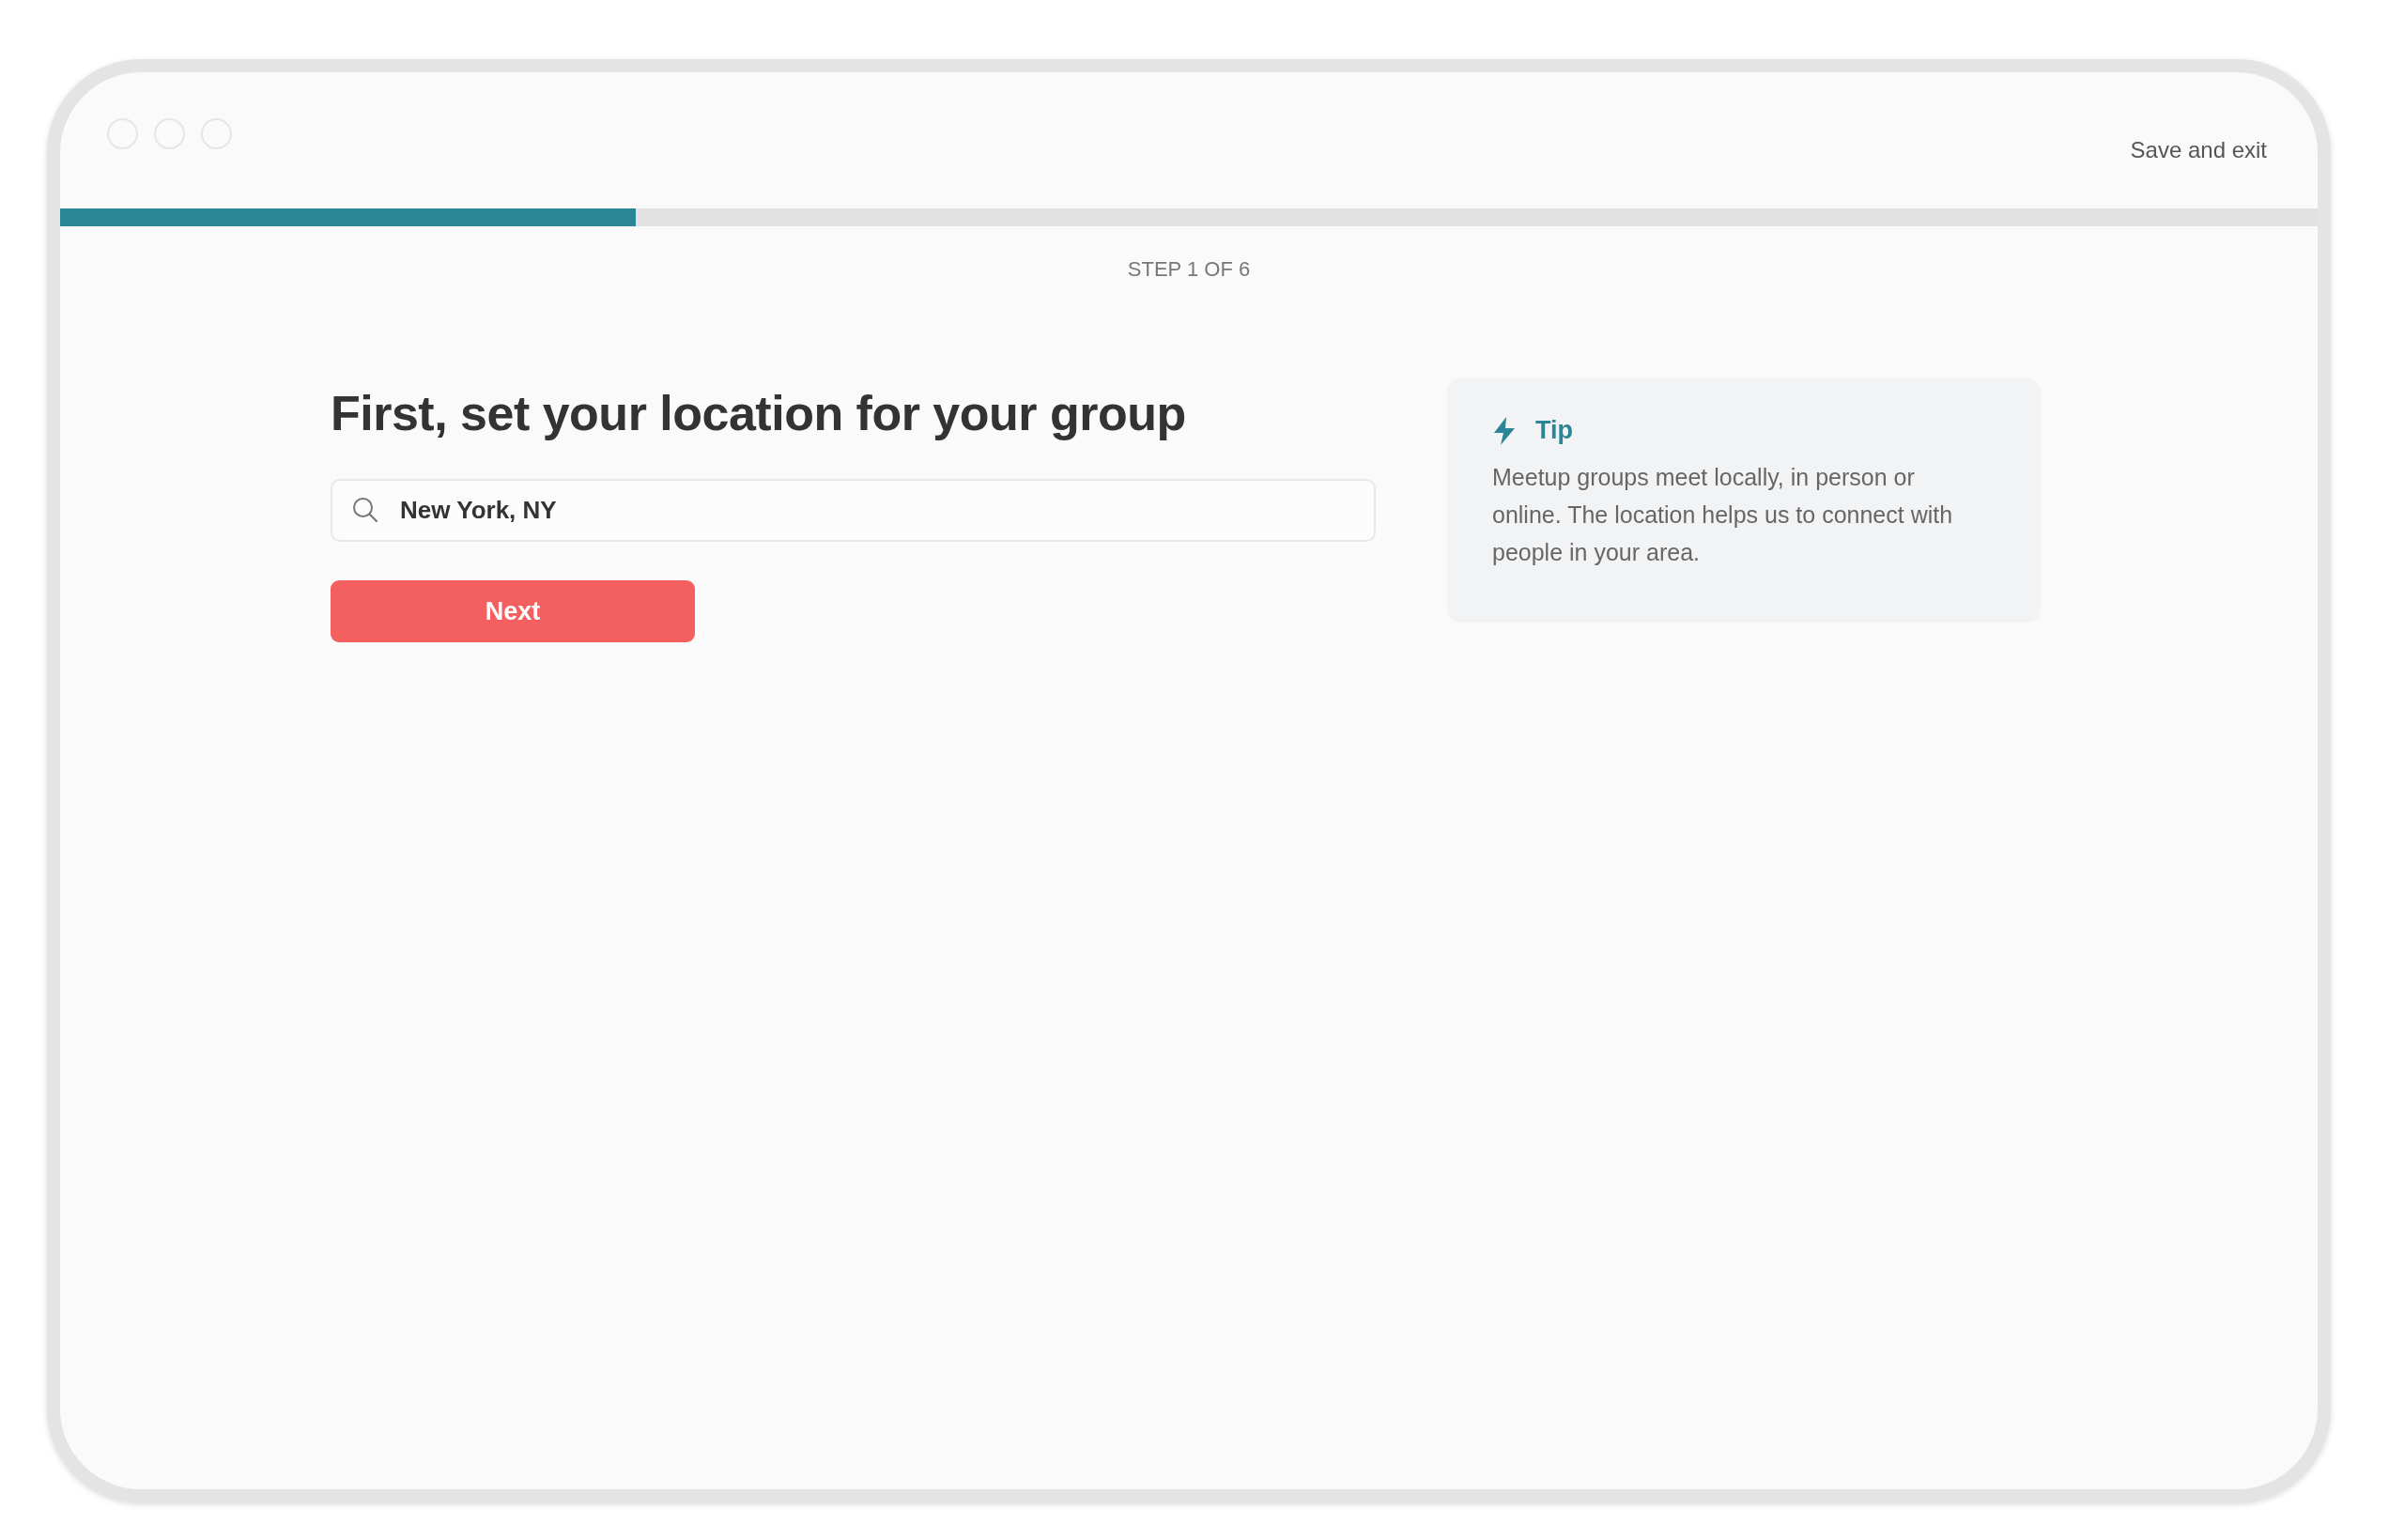 This screenshot has width=2389, height=1540. Describe the element at coordinates (1723, 515) in the screenshot. I see `tip-text: Meetup groups meet locally, in person or online. The location helps us to connect with people in your area.` at that location.